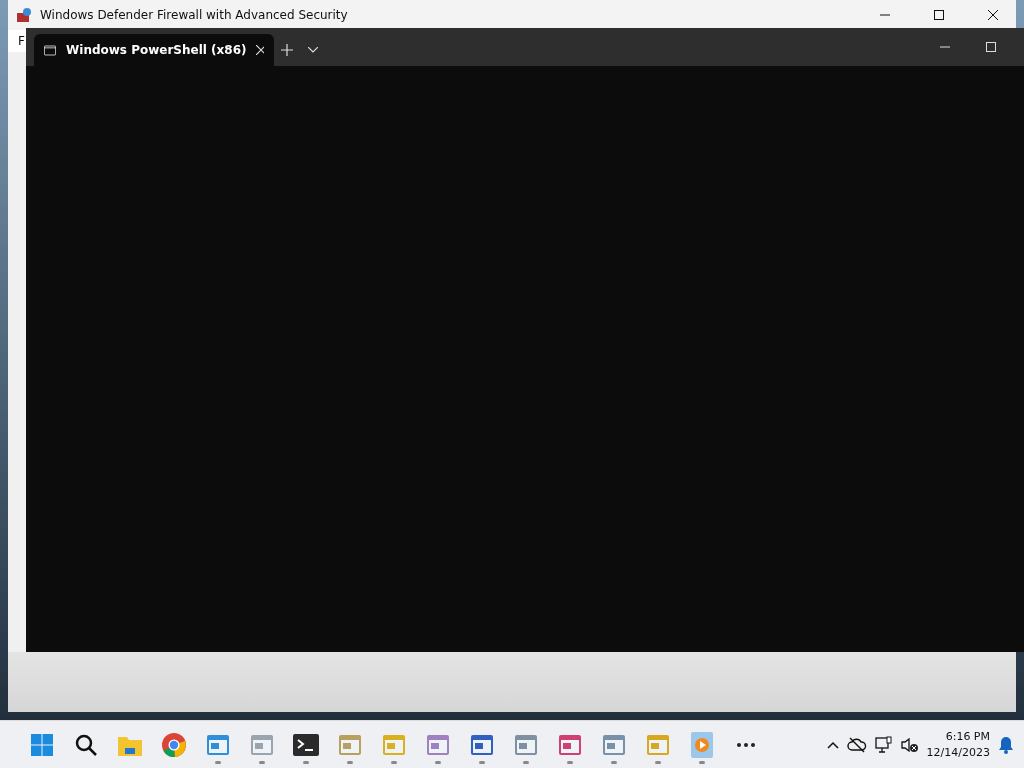 Image resolution: width=1024 pixels, height=768 pixels. Describe the element at coordinates (24, 15) in the screenshot. I see `firewall-app-icon` at that location.